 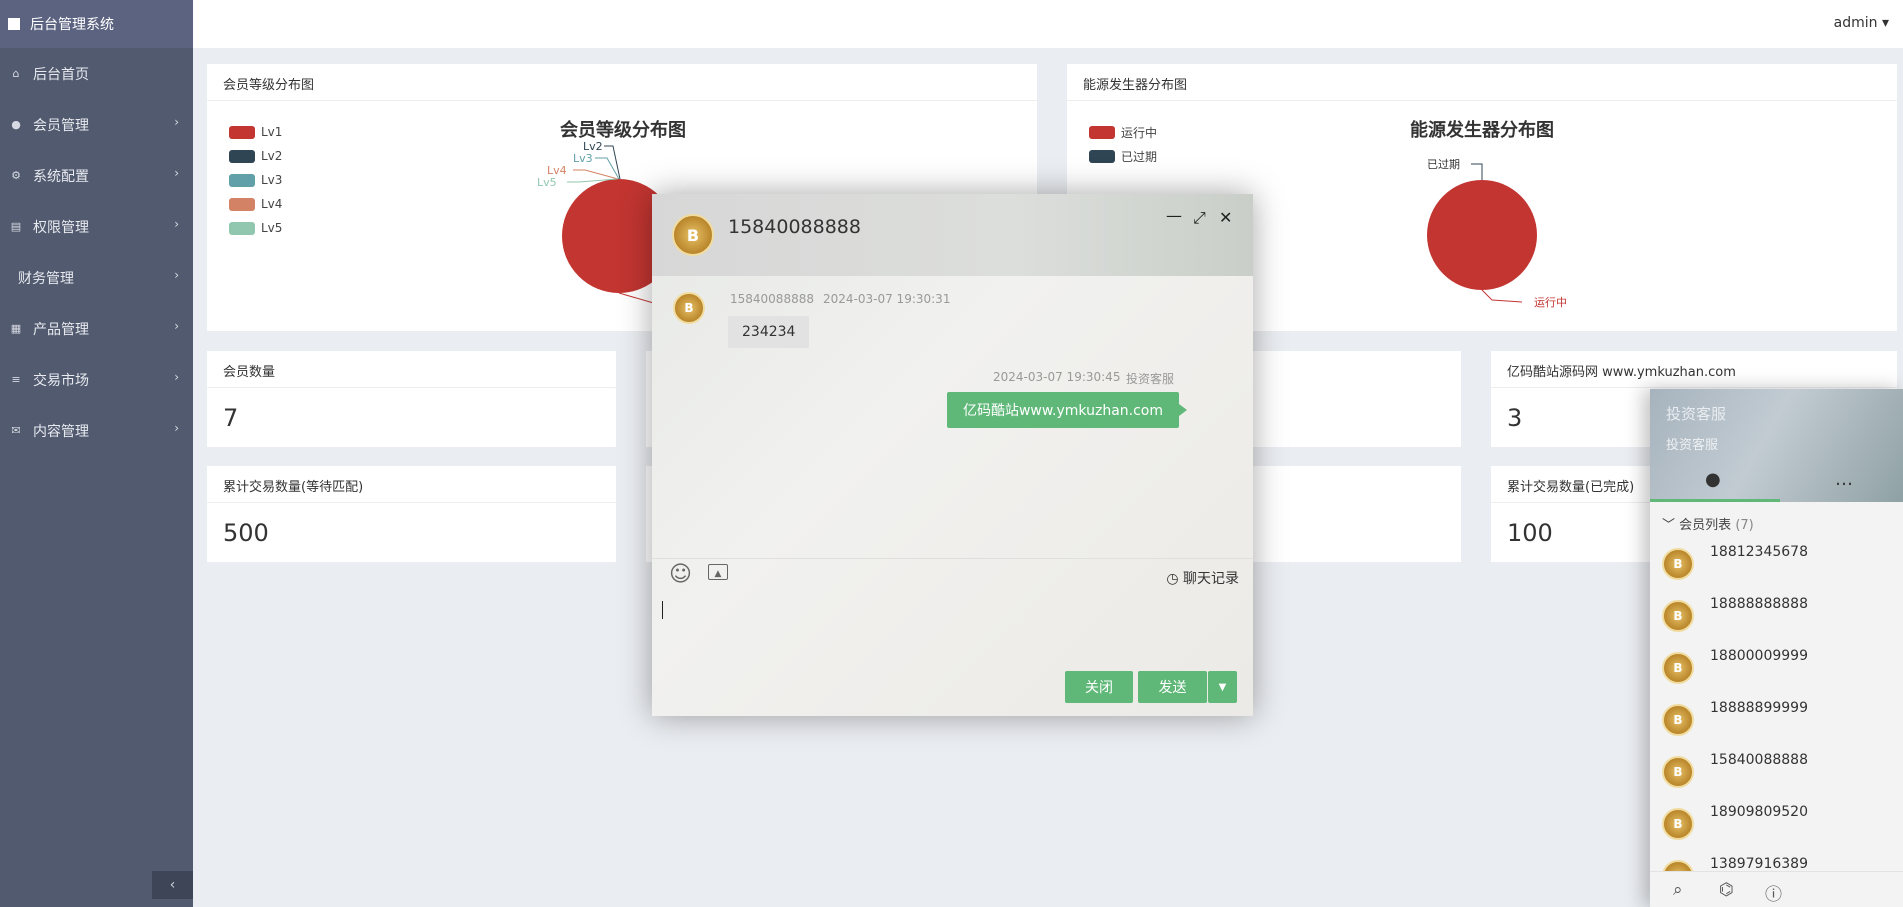 What do you see at coordinates (72, 25) in the screenshot?
I see `brand-title: 后台管理系统` at bounding box center [72, 25].